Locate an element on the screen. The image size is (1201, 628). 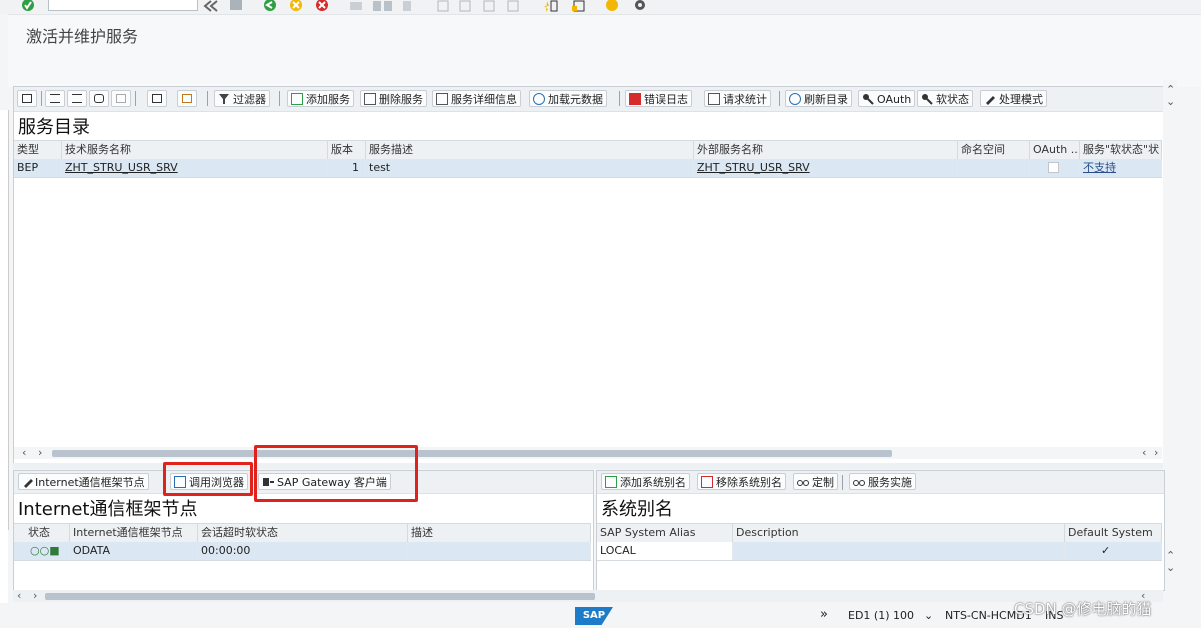
highlight-box-call-browser is located at coordinates (208, 479).